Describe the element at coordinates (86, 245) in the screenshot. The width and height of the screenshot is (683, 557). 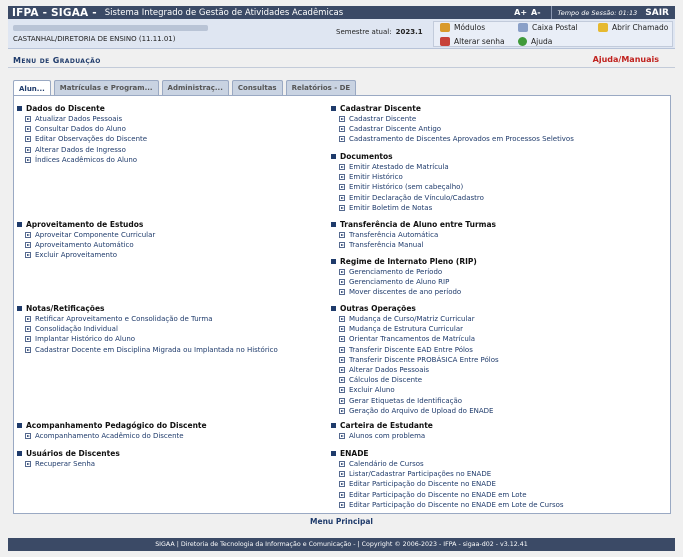
I see `menu-item-aproveitamento-automatico: Aproveitamento Automático` at that location.